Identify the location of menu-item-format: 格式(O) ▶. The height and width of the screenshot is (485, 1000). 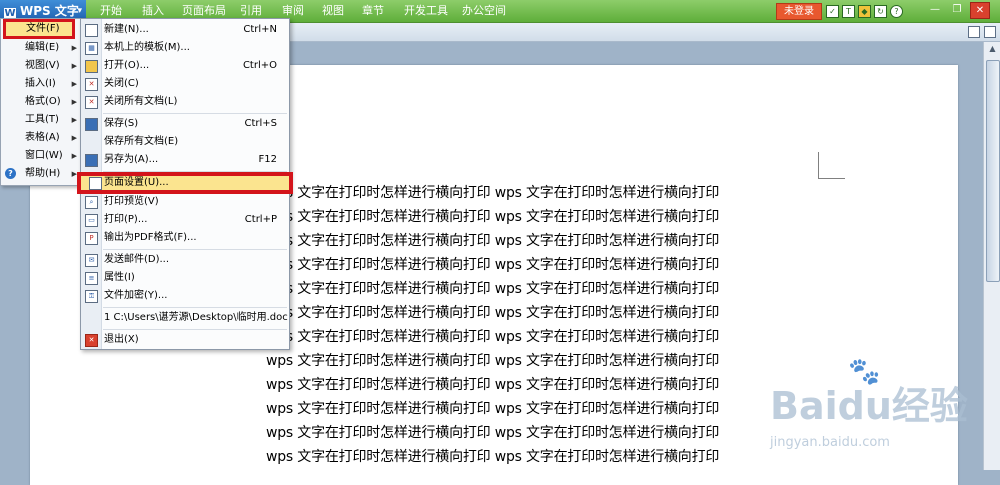
(41, 102).